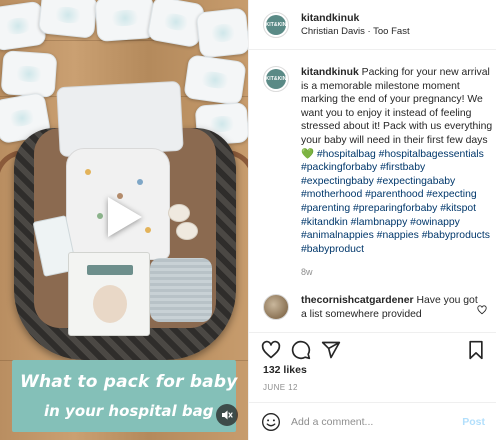 This screenshot has width=496, height=440. Describe the element at coordinates (125, 217) in the screenshot. I see `play-icon` at that location.